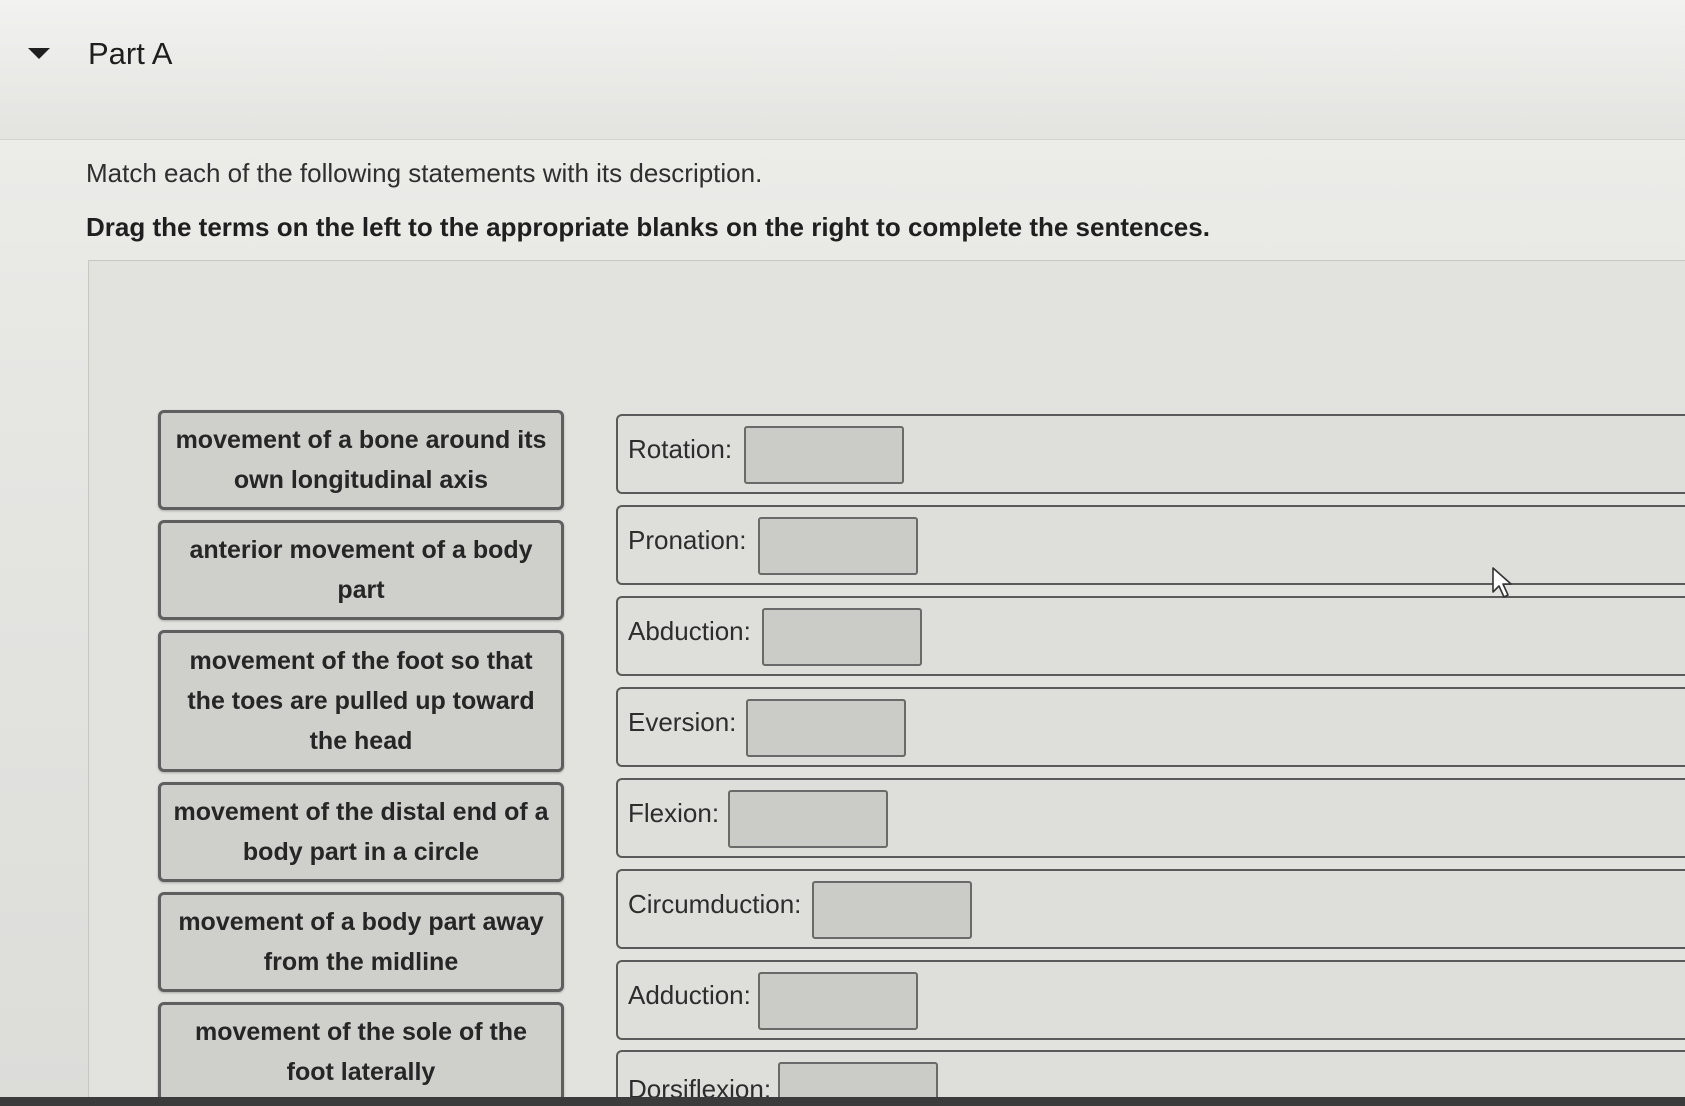  I want to click on row-label: Pronation:, so click(687, 540).